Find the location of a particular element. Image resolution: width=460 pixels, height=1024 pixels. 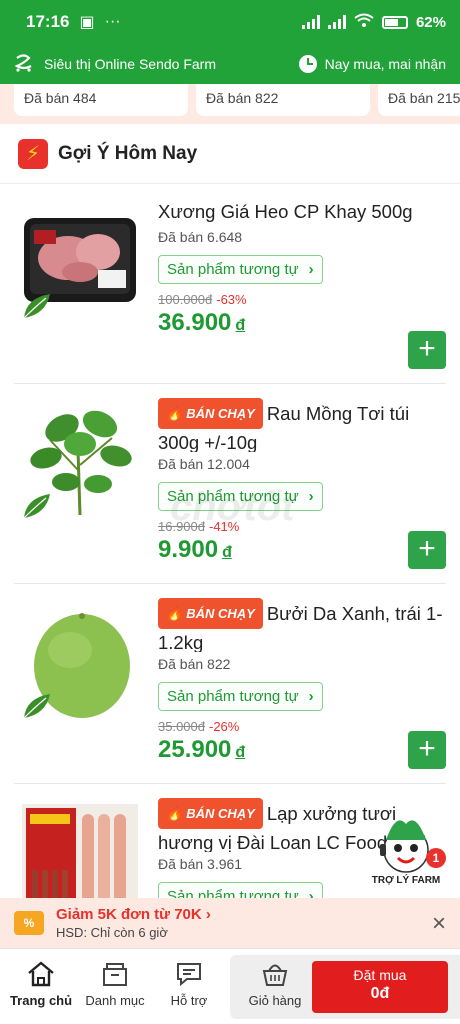

gallery-icon: ▣ is located at coordinates (87, 22).